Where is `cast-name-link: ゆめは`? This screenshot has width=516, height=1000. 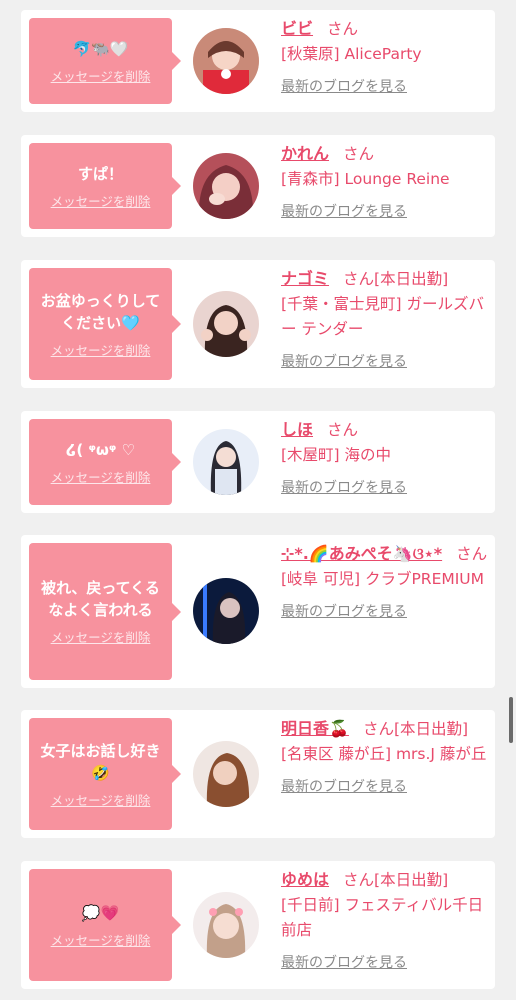
cast-name-link: ゆめは is located at coordinates (305, 879).